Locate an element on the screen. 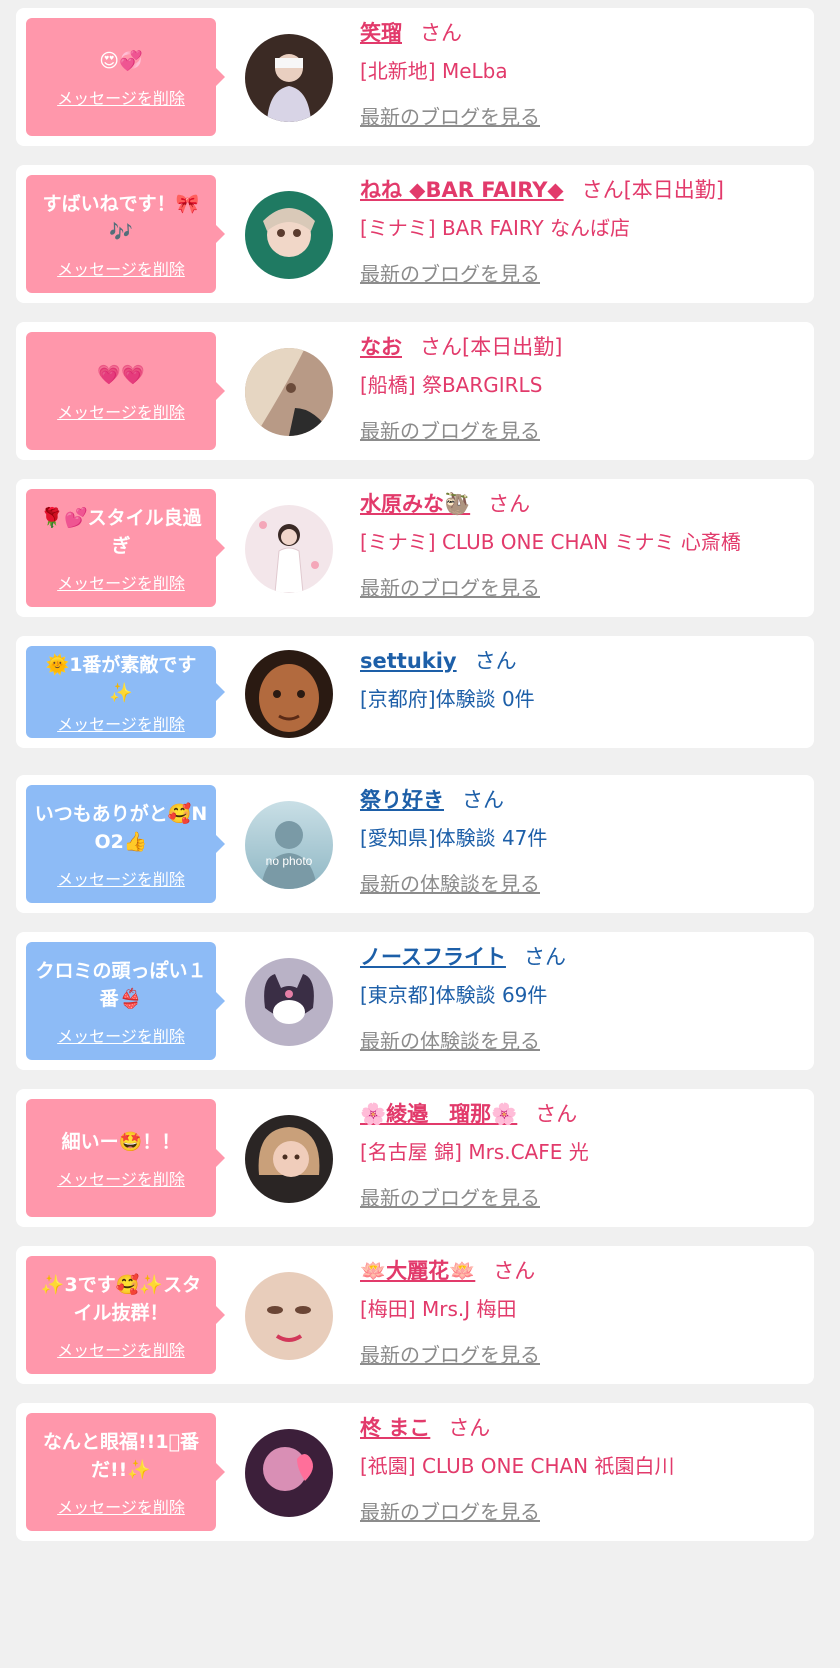 The height and width of the screenshot is (1668, 840). message-bubble: なんと眼福!!1⃣番だ!!✨ メッセージを削除 is located at coordinates (125, 1472).